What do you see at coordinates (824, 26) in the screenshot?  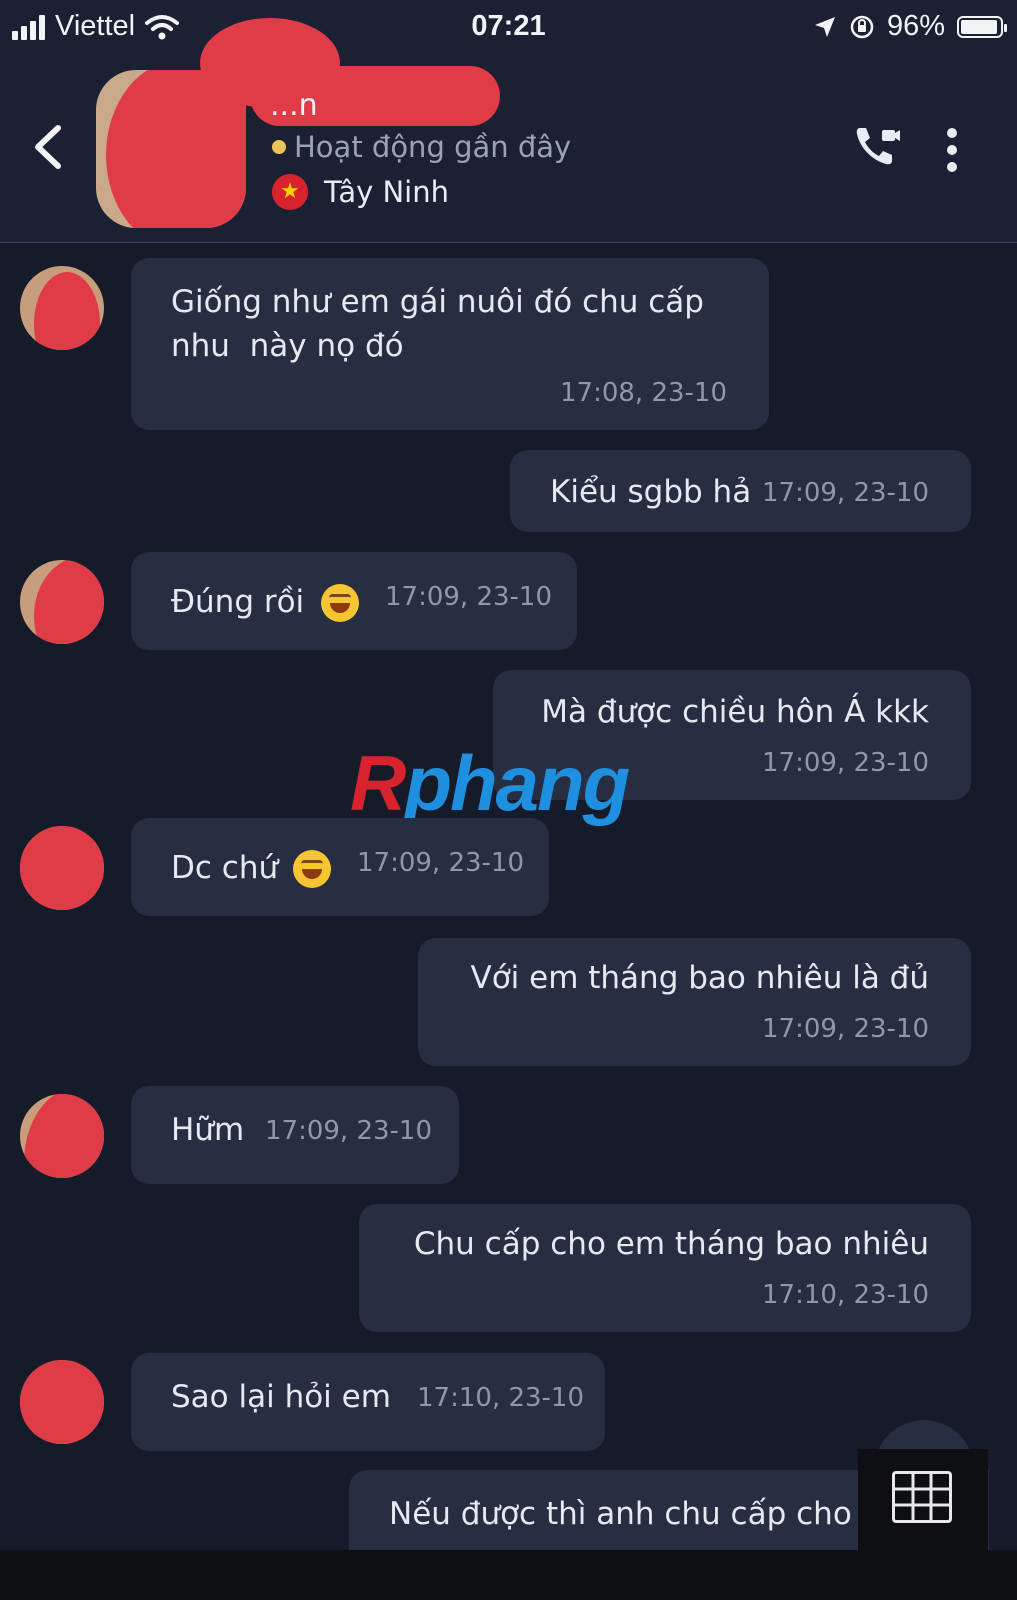 I see `location-arrow-icon` at bounding box center [824, 26].